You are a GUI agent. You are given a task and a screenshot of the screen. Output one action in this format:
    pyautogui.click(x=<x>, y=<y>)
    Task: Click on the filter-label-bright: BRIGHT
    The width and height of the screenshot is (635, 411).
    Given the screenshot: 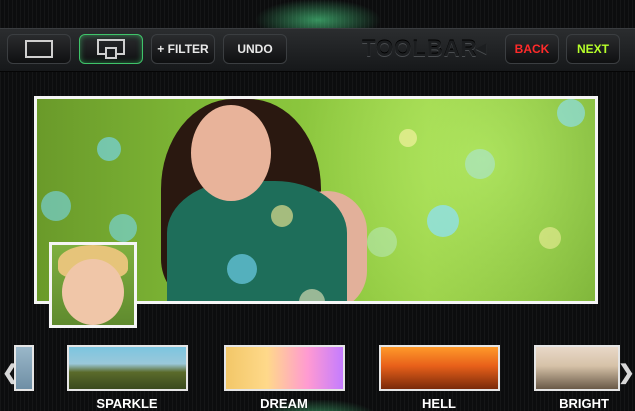 What is the action you would take?
    pyautogui.click(x=584, y=403)
    